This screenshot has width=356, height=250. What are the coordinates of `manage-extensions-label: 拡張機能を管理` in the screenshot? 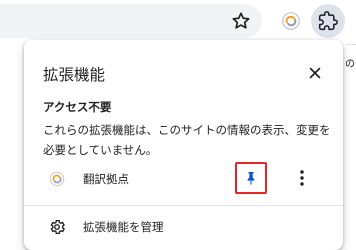 It's located at (123, 227).